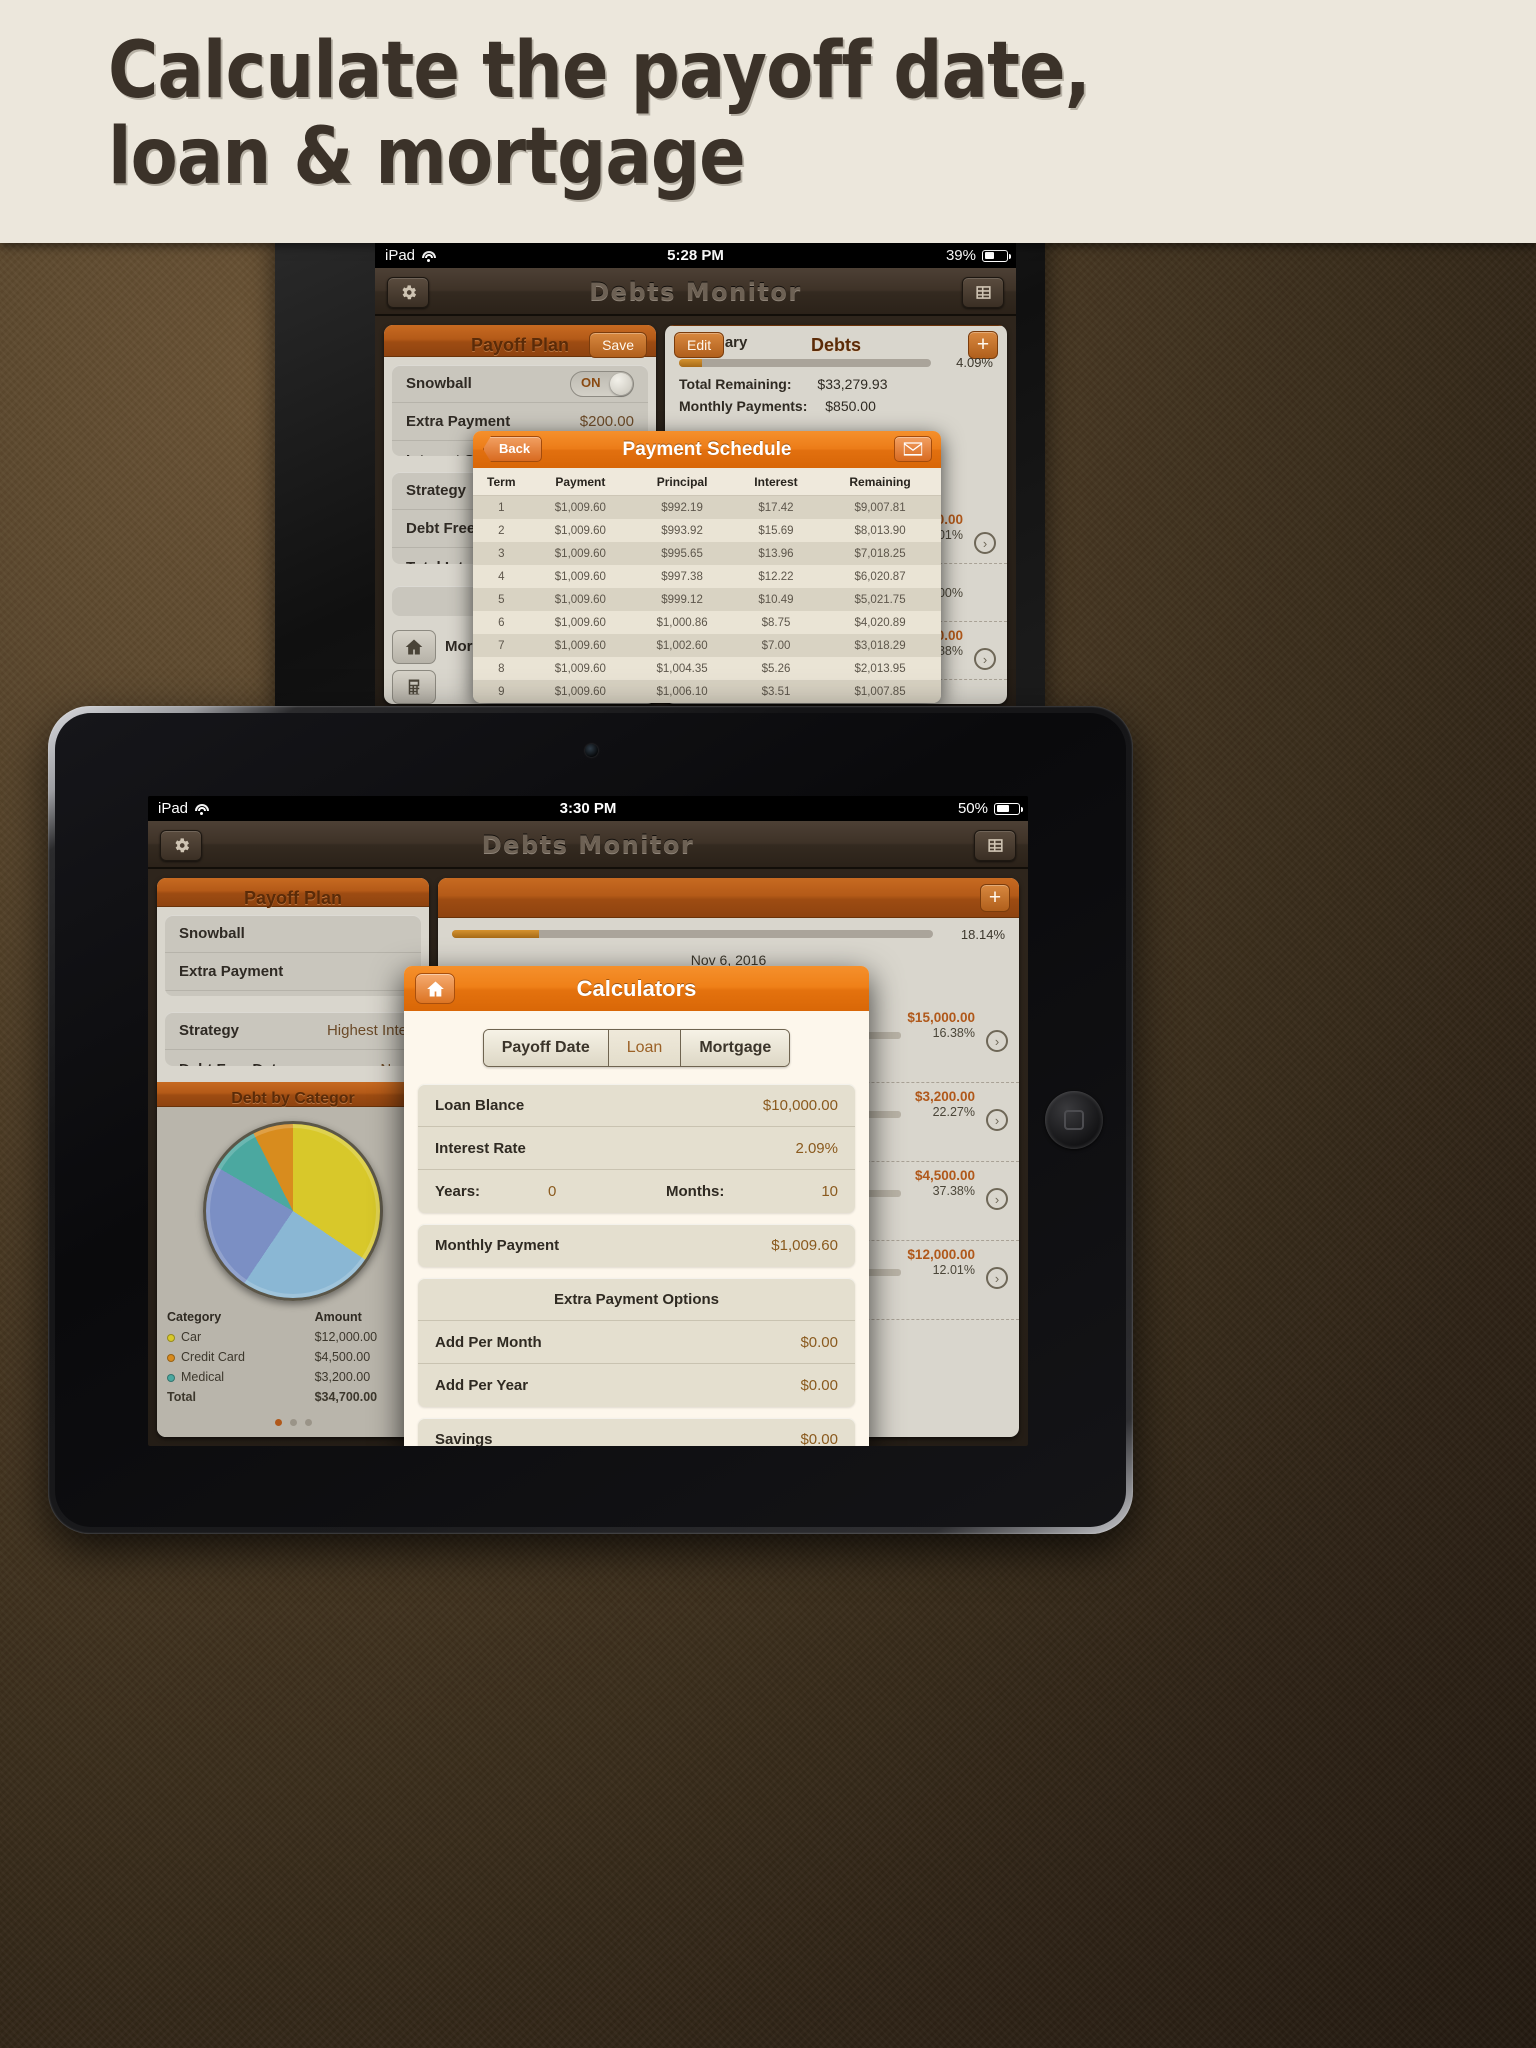 The height and width of the screenshot is (2048, 1536). What do you see at coordinates (682, 576) in the screenshot?
I see `table-cell: $997.38` at bounding box center [682, 576].